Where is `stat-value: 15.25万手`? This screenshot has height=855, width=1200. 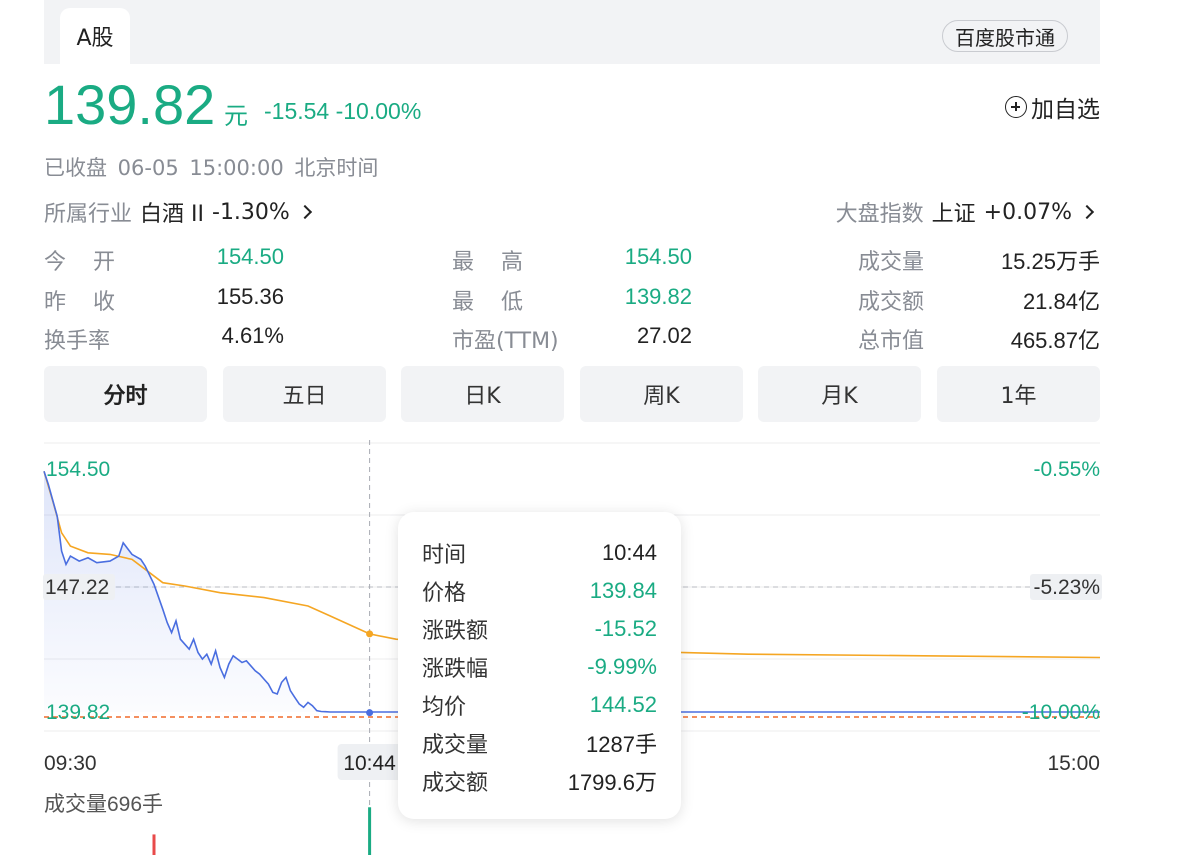 stat-value: 15.25万手 is located at coordinates (1050, 261).